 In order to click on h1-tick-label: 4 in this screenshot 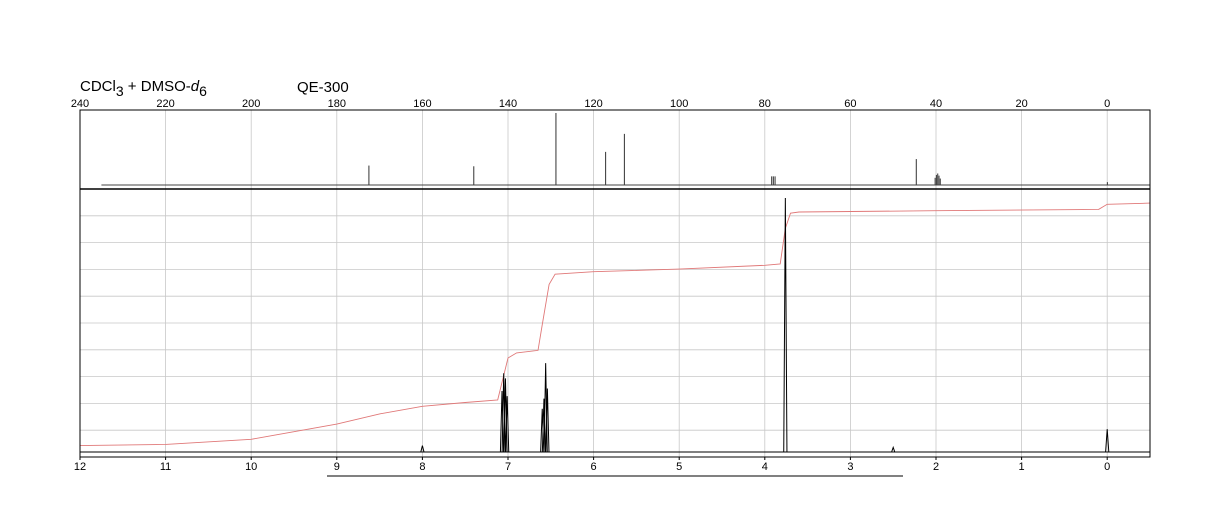, I will do `click(765, 467)`.